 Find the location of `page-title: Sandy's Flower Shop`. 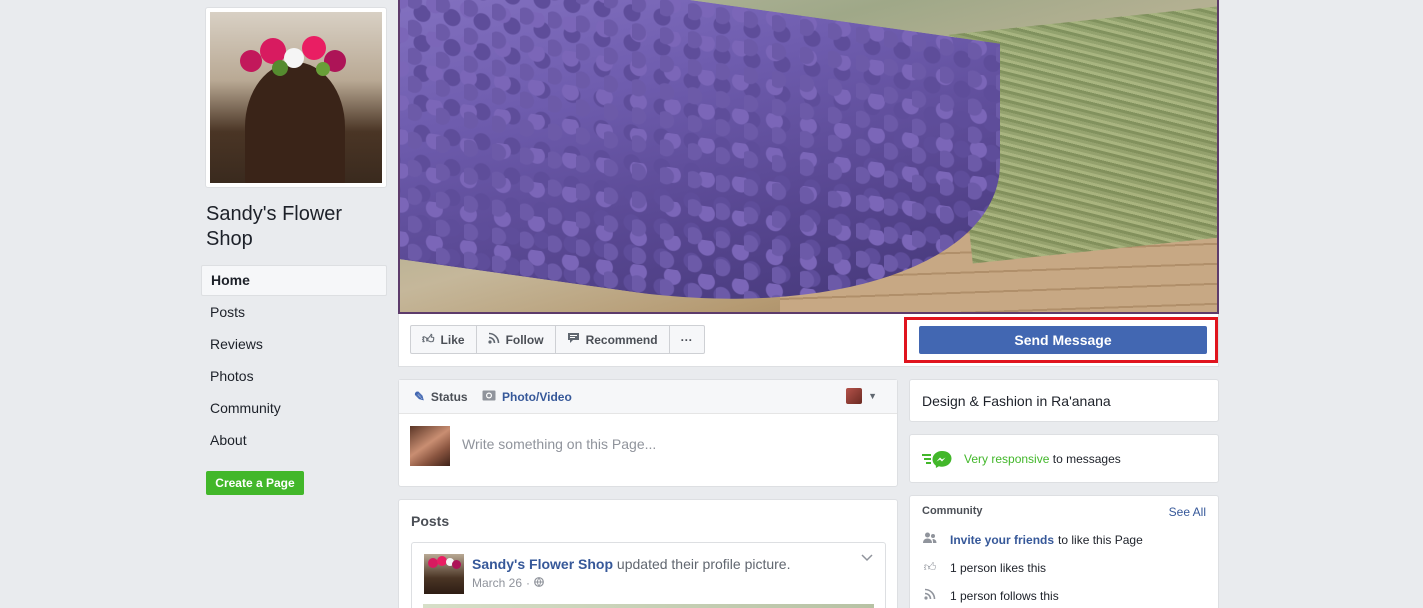

page-title: Sandy's Flower Shop is located at coordinates (296, 227).